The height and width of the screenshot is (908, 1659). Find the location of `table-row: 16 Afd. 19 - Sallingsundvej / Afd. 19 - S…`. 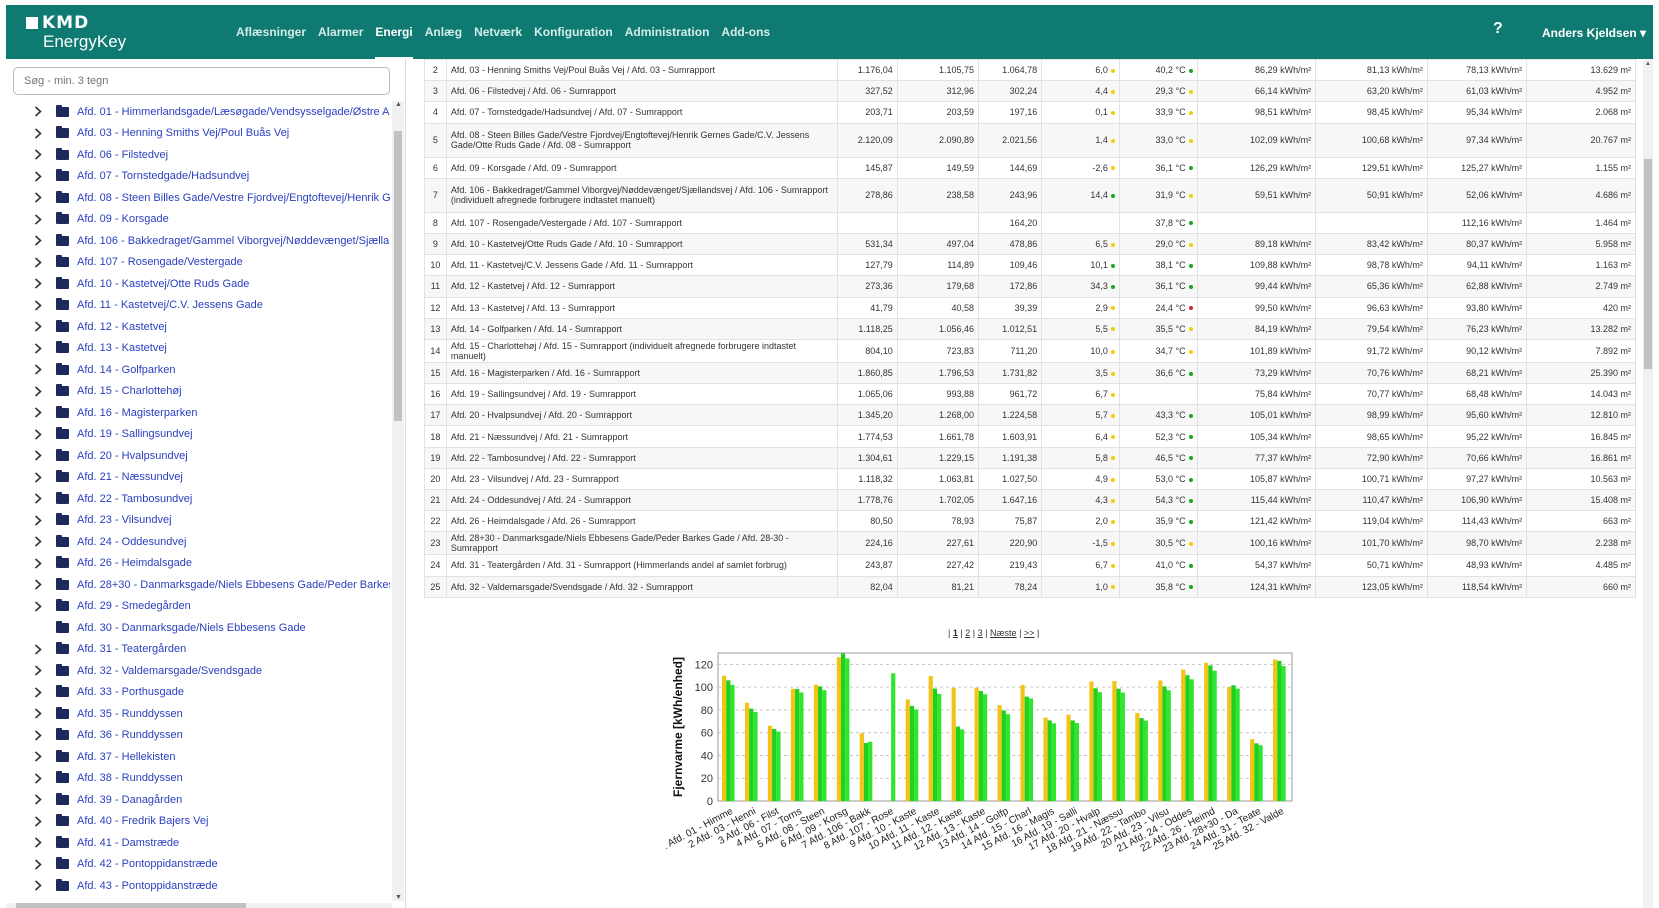

table-row: 16 Afd. 19 - Sallingsundvej / Afd. 19 - S… is located at coordinates (1030, 394).